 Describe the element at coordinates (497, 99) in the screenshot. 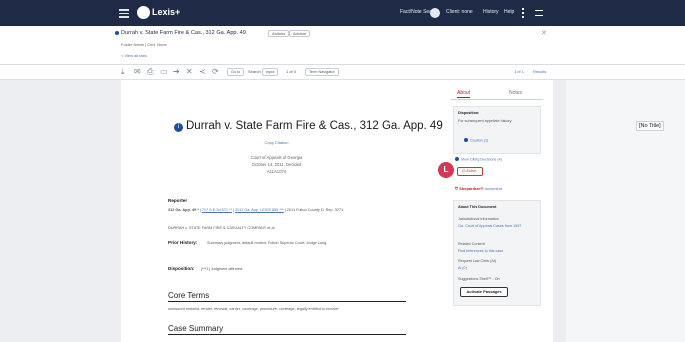

I see `tab-divider` at that location.